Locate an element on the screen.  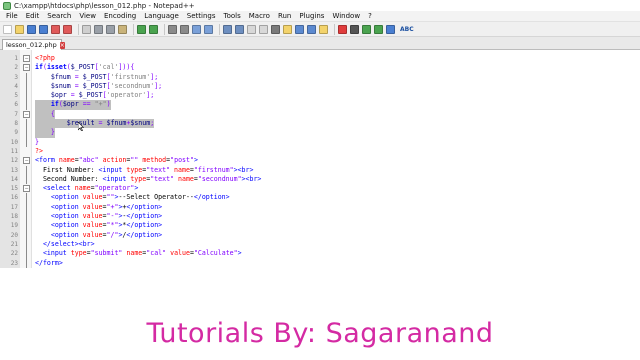
record-macro-icon is located at coordinates (342, 29).